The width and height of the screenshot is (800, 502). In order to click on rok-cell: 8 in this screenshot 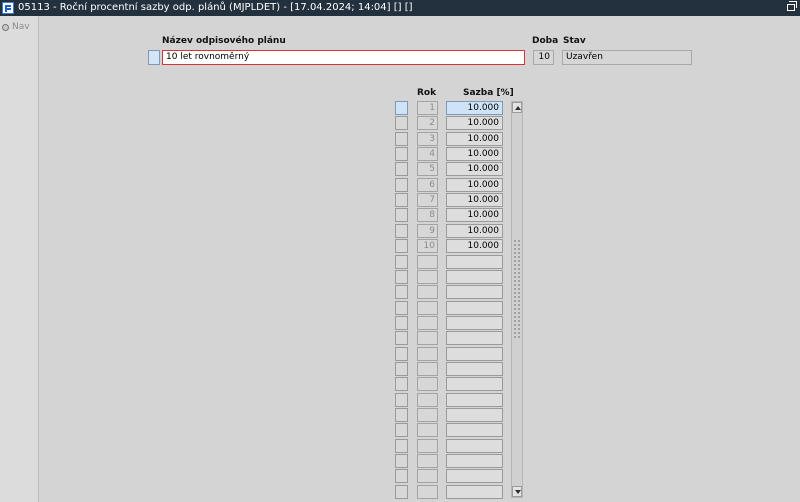, I will do `click(427, 215)`.